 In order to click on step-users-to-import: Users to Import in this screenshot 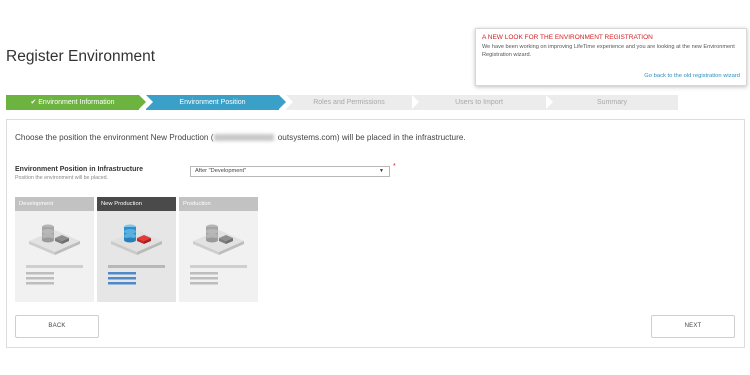, I will do `click(479, 102)`.